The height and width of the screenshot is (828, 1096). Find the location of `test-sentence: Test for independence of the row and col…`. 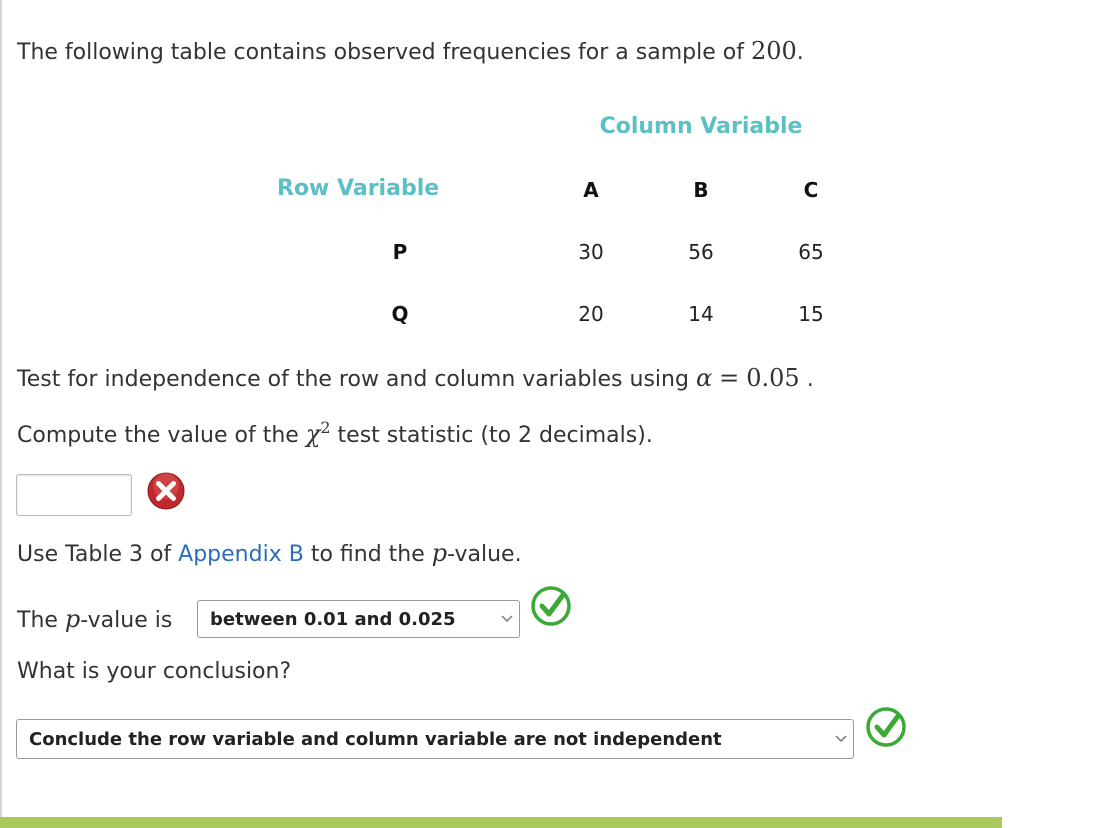

test-sentence: Test for independence of the row and col… is located at coordinates (353, 379).